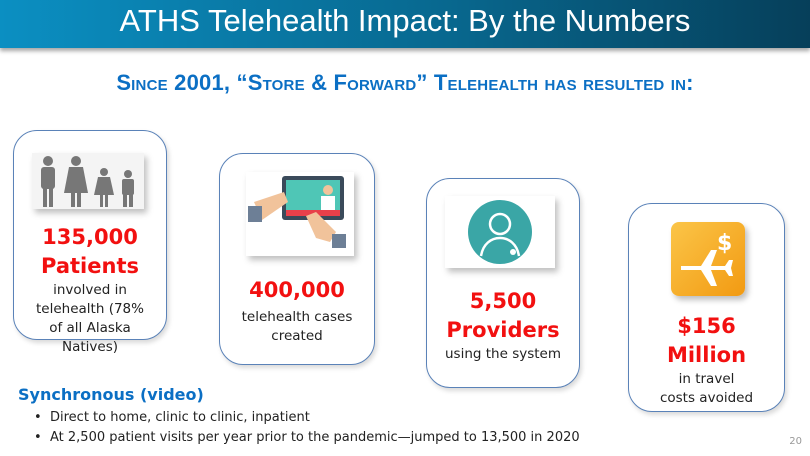 This screenshot has width=810, height=456. I want to click on stat-card-cases: 400,000 telehealth cases created, so click(297, 259).